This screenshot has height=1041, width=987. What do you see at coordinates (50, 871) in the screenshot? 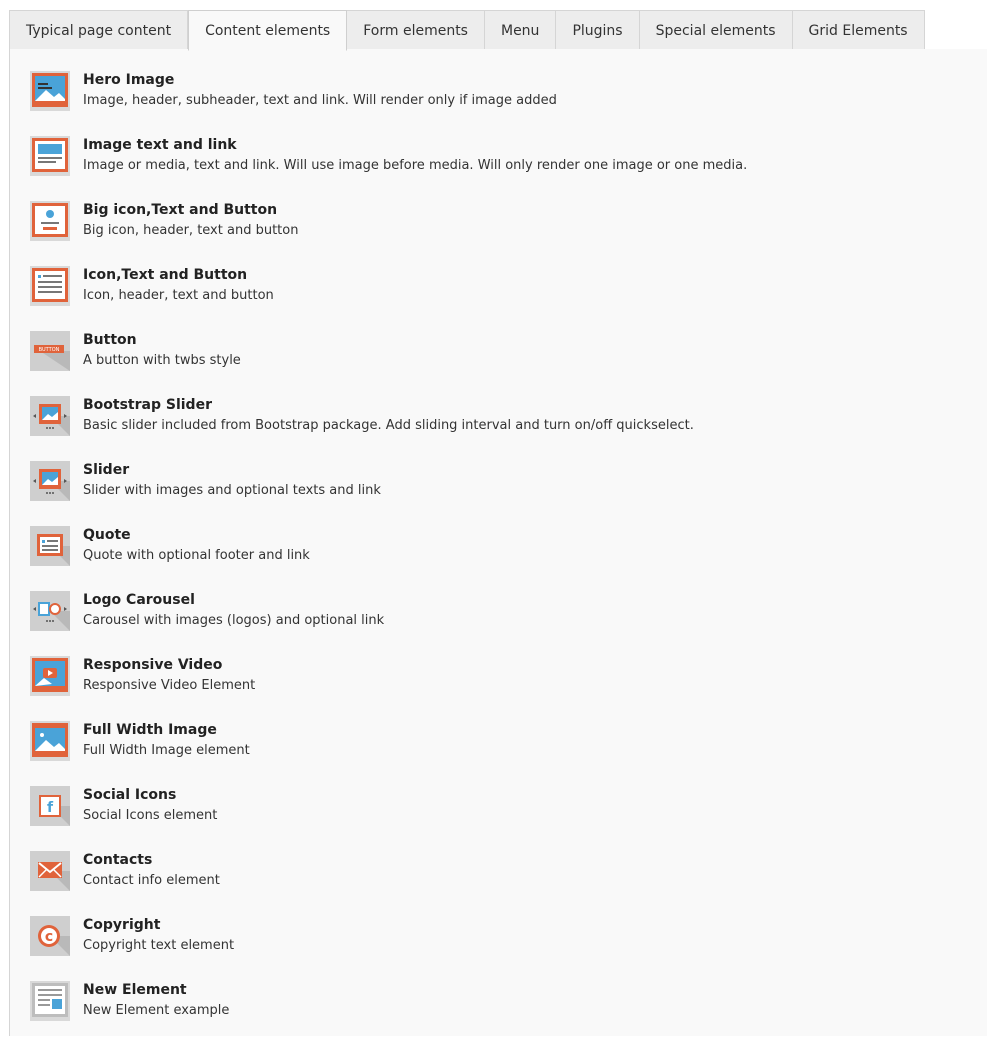
I see `contacts-icon` at bounding box center [50, 871].